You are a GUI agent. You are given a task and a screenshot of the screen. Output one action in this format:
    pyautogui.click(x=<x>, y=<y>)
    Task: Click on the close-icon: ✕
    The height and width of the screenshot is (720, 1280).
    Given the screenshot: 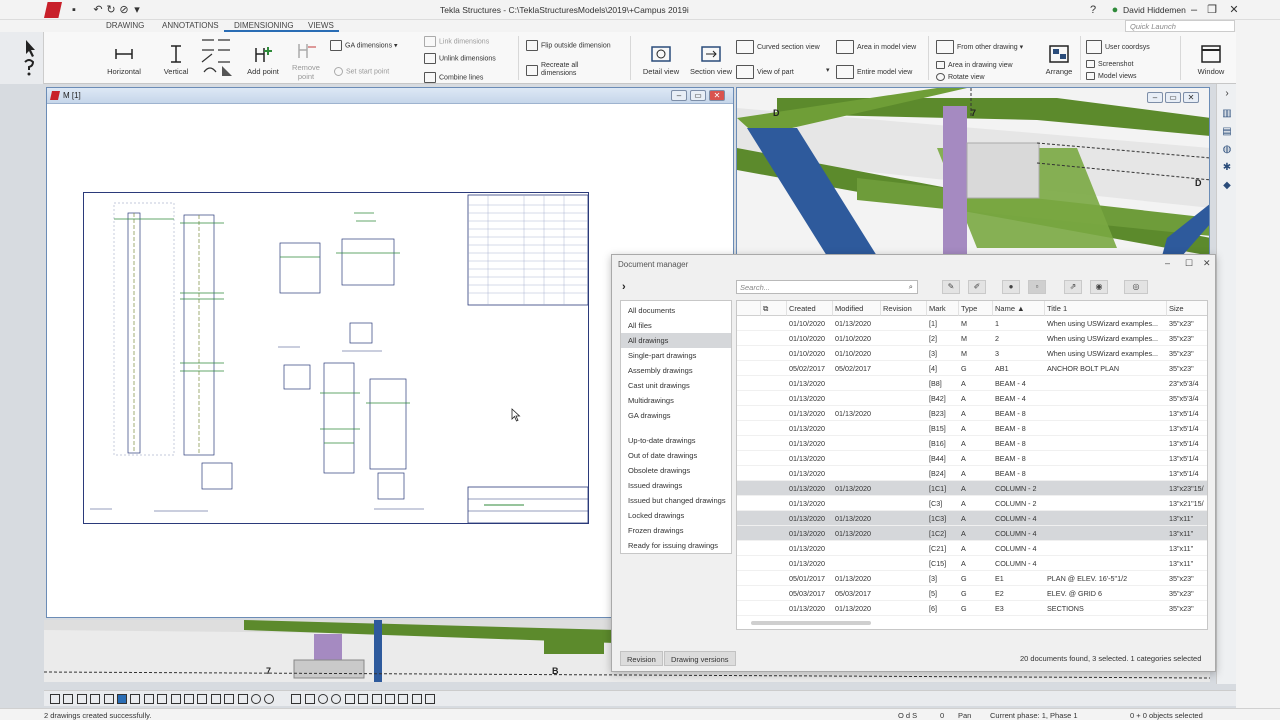 What is the action you would take?
    pyautogui.click(x=1234, y=10)
    